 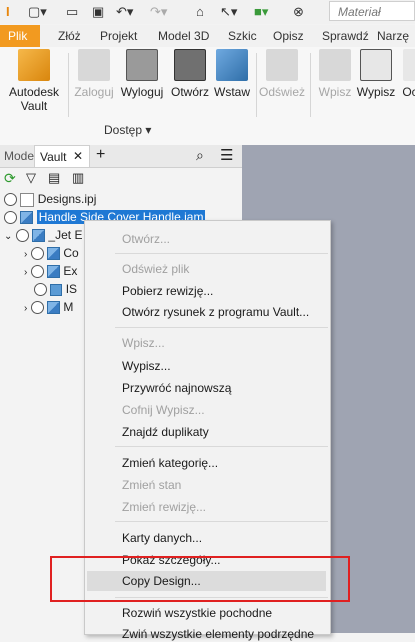 What do you see at coordinates (197, 613) in the screenshot?
I see `menu-item-rozwin-pochodne: Rozwiń wszystkie pochodne` at bounding box center [197, 613].